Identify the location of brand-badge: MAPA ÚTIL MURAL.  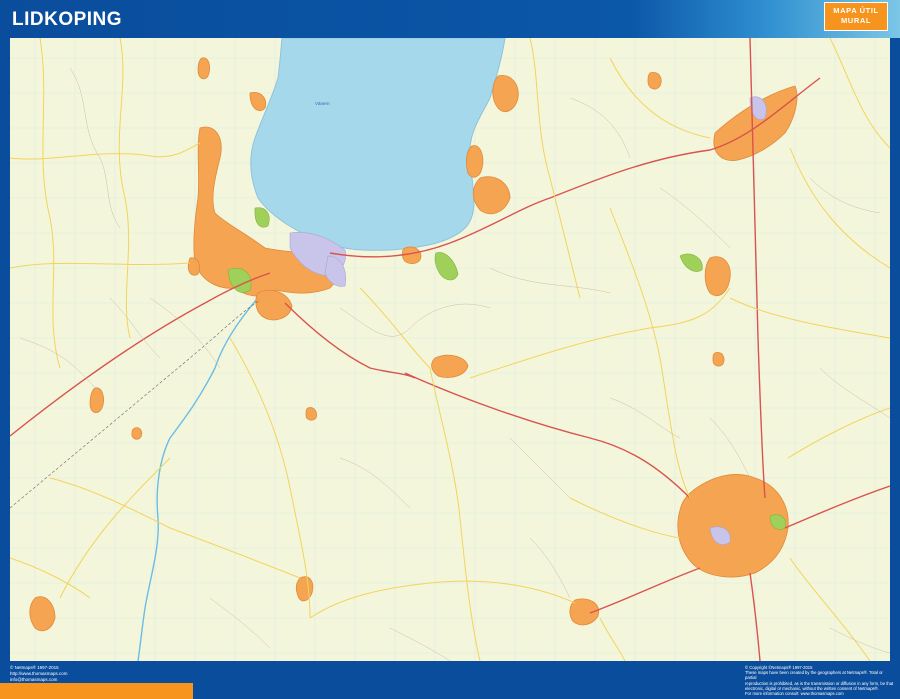
(856, 16).